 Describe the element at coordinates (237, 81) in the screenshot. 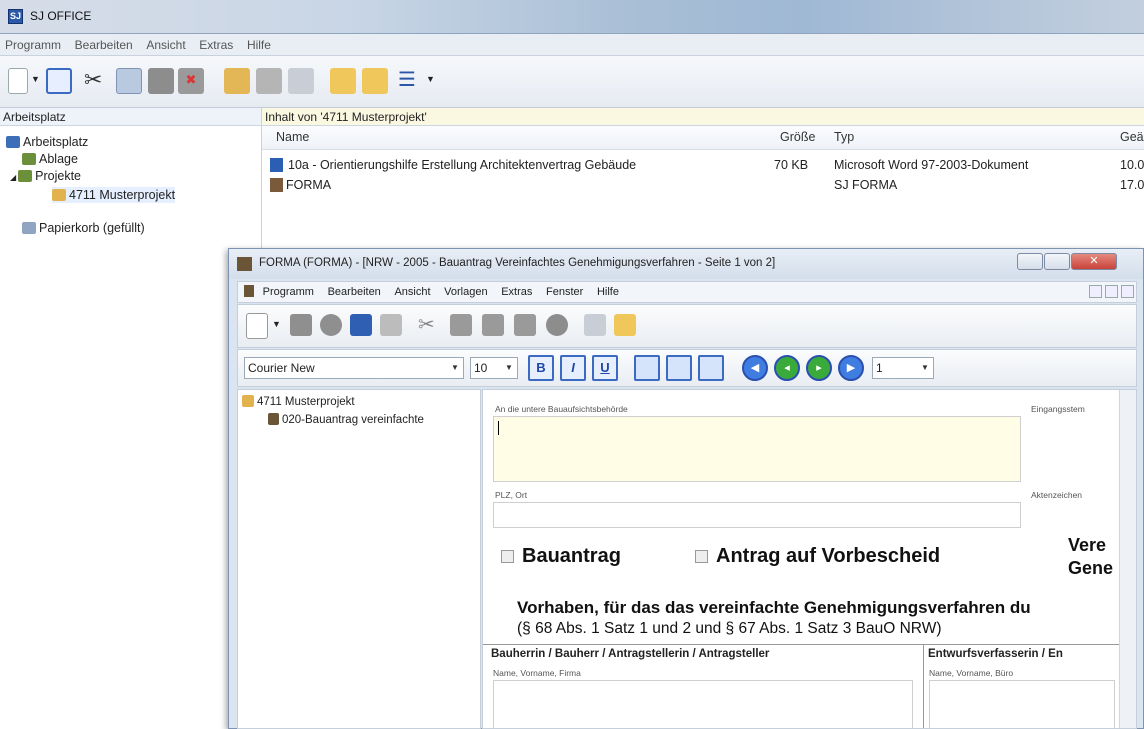

I see `import-icon` at that location.